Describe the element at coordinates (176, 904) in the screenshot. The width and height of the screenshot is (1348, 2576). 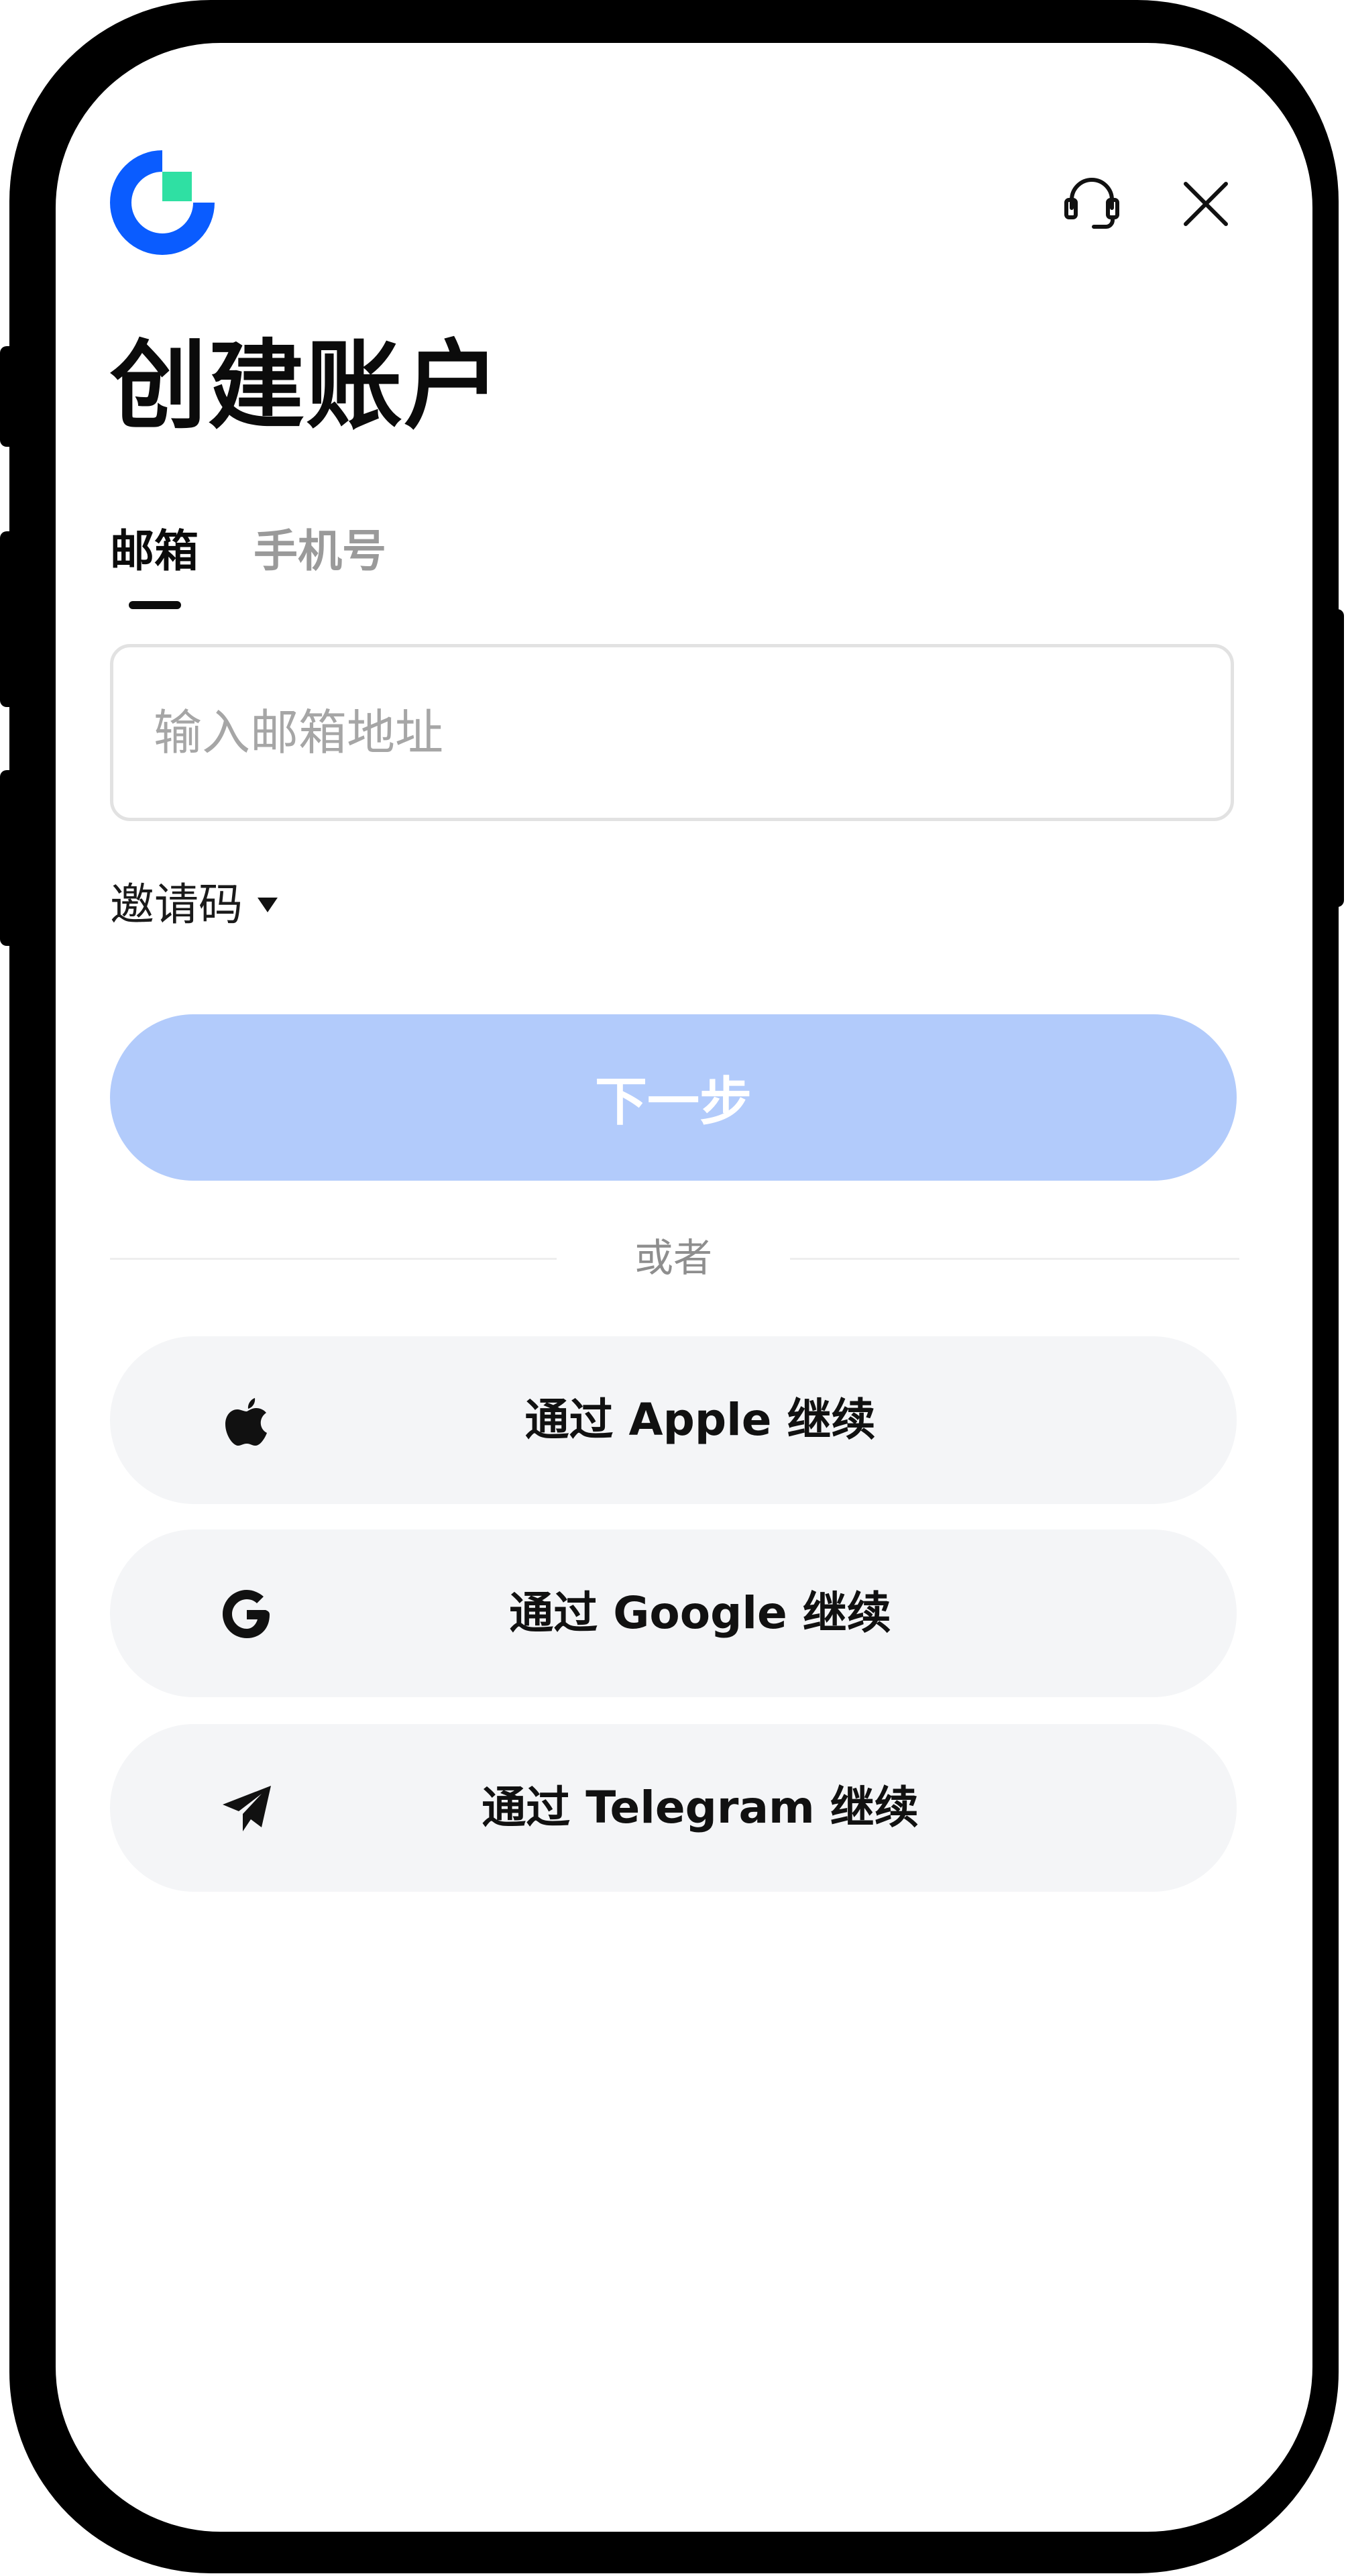
I see `invite-code-label: 邀请码` at that location.